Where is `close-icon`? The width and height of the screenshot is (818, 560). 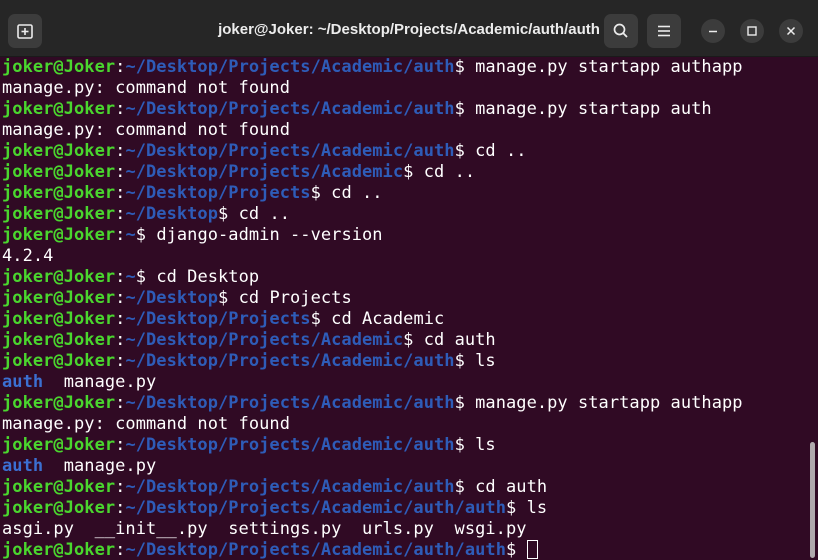
close-icon is located at coordinates (791, 31).